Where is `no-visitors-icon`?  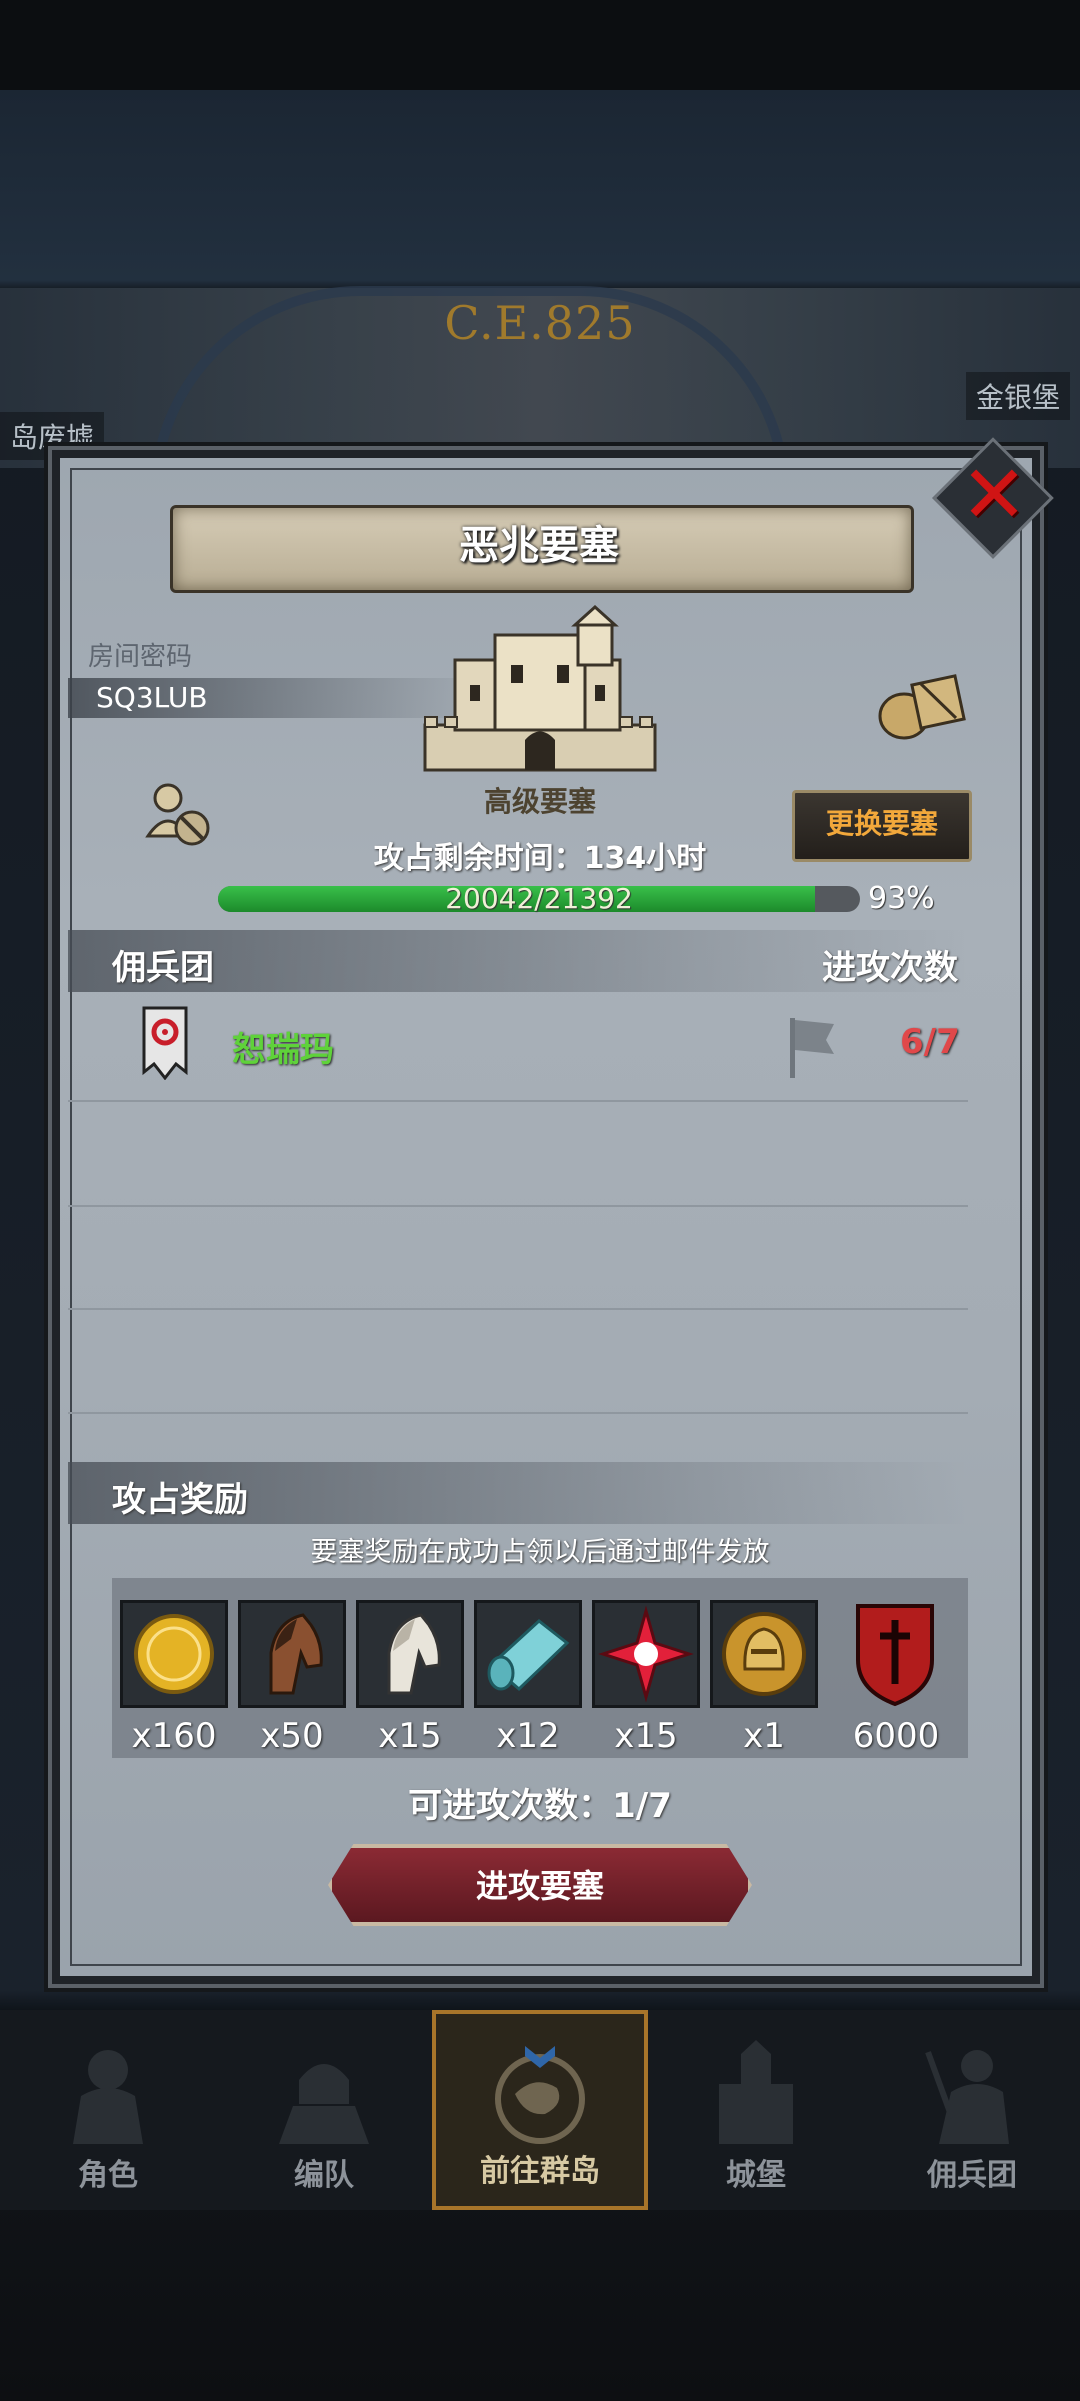
no-visitors-icon is located at coordinates (179, 813).